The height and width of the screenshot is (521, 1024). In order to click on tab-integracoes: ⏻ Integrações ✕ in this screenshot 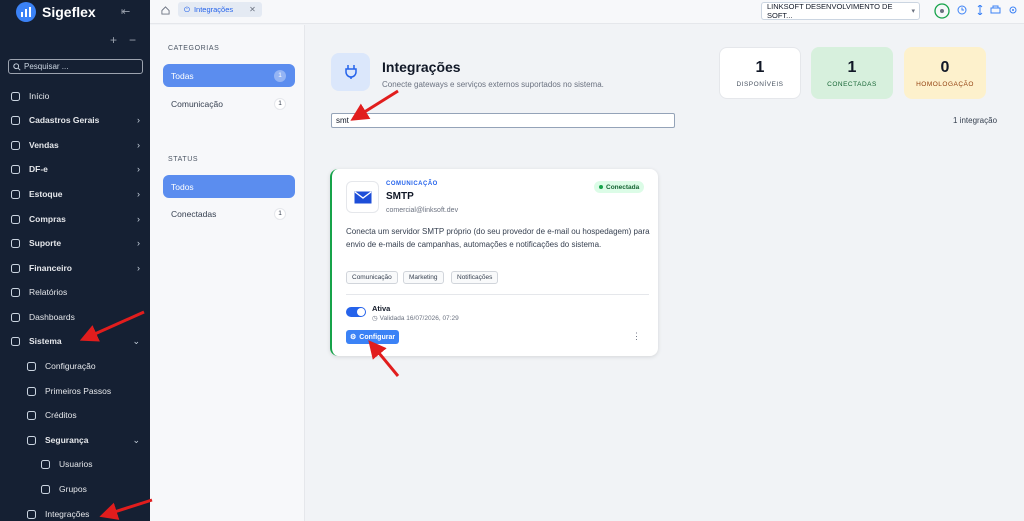, I will do `click(220, 9)`.